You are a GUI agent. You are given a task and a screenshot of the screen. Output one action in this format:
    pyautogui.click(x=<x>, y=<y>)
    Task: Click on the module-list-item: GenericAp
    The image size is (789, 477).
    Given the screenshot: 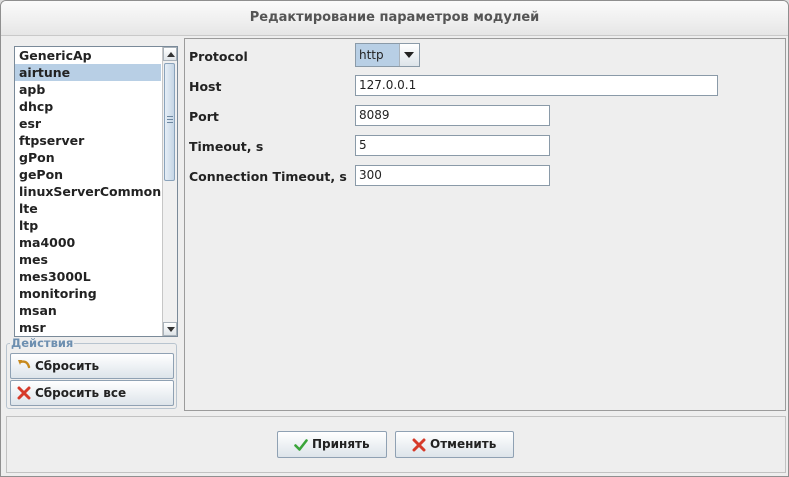 What is the action you would take?
    pyautogui.click(x=88, y=55)
    